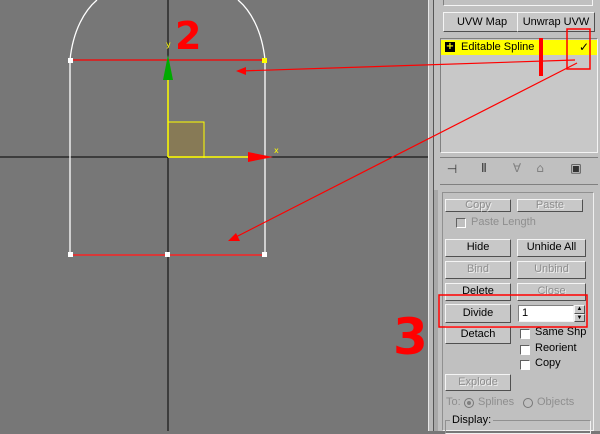  Describe the element at coordinates (551, 270) in the screenshot. I see `unbind-button: Unbind` at that location.